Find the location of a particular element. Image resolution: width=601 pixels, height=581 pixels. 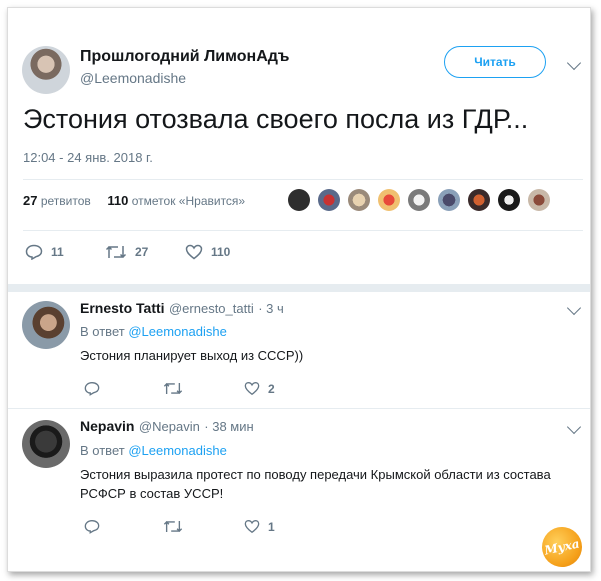

tweet-timestamp: 12:04 - 24 янв. 2018 г. is located at coordinates (88, 157).